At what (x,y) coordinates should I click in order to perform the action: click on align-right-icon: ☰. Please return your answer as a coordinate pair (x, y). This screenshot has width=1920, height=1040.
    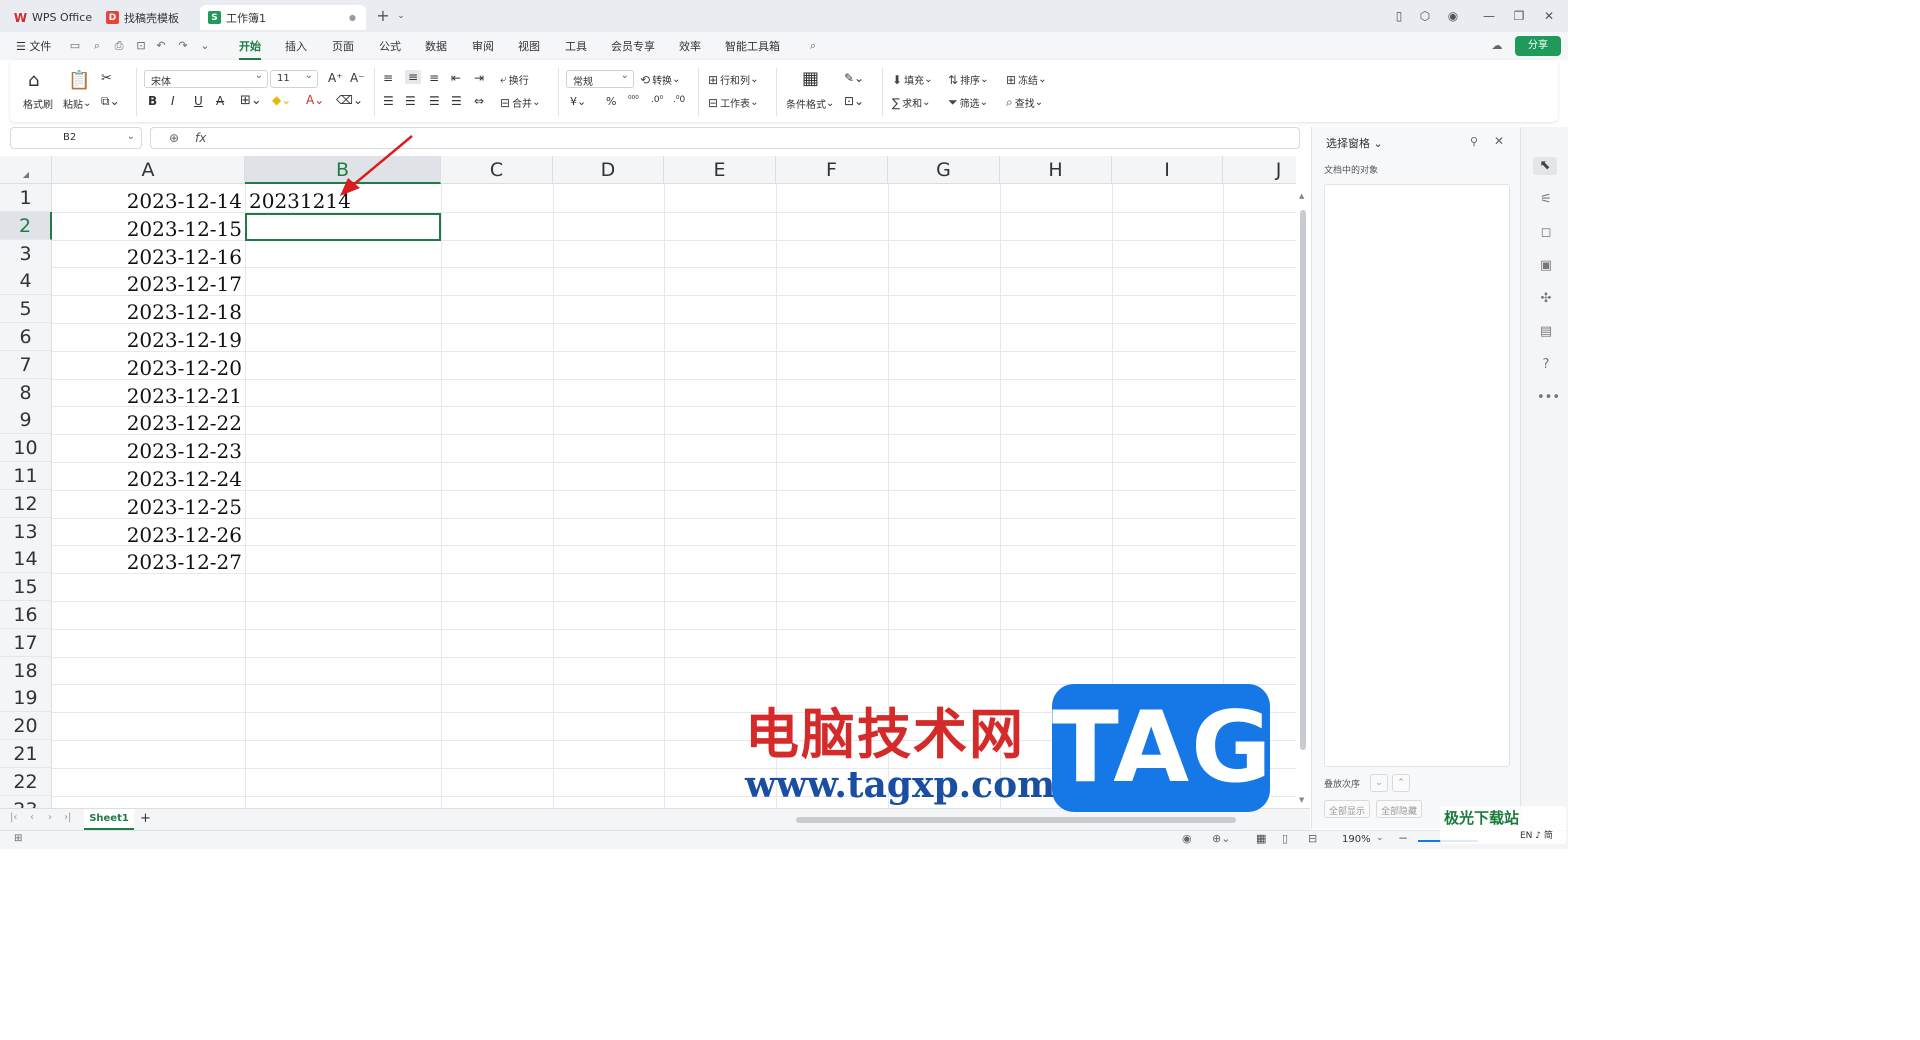
    Looking at the image, I should click on (434, 101).